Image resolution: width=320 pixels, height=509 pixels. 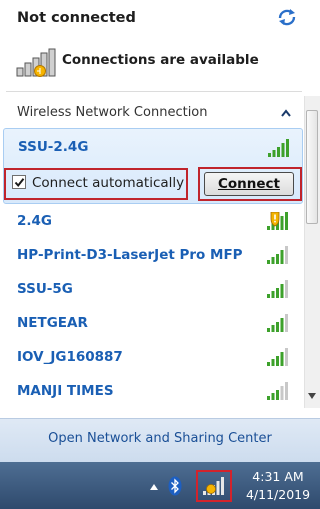 What do you see at coordinates (154, 487) in the screenshot?
I see `show-hidden-icons-icon` at bounding box center [154, 487].